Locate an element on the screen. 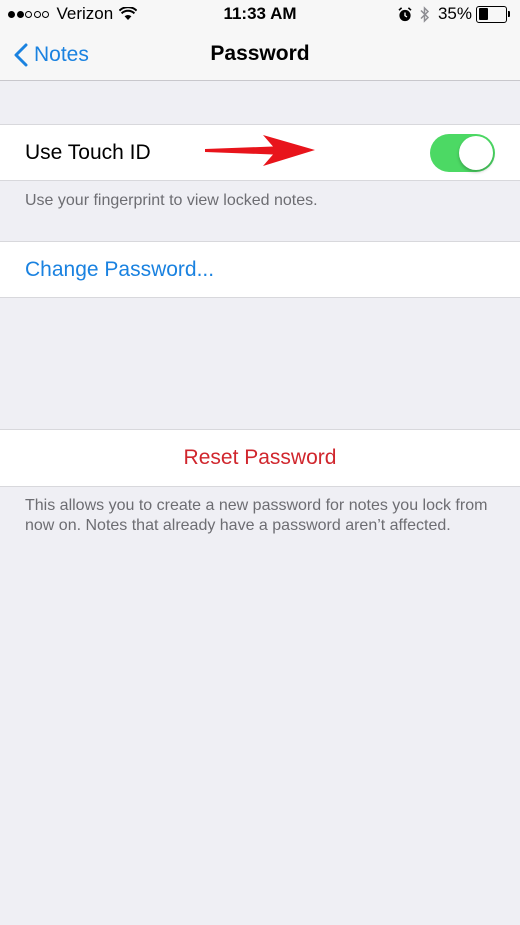  touch-id-label: Use Touch ID is located at coordinates (88, 152).